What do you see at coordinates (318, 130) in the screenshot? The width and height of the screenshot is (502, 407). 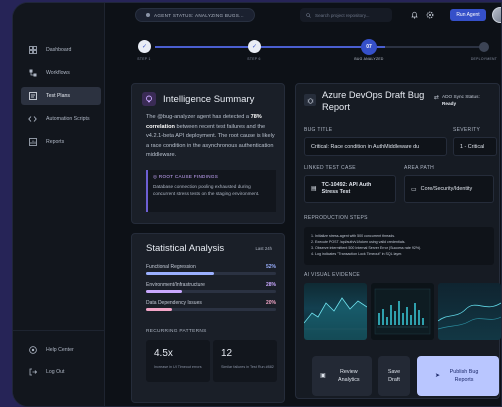 I see `bug-title-label: BUG TITLE` at bounding box center [318, 130].